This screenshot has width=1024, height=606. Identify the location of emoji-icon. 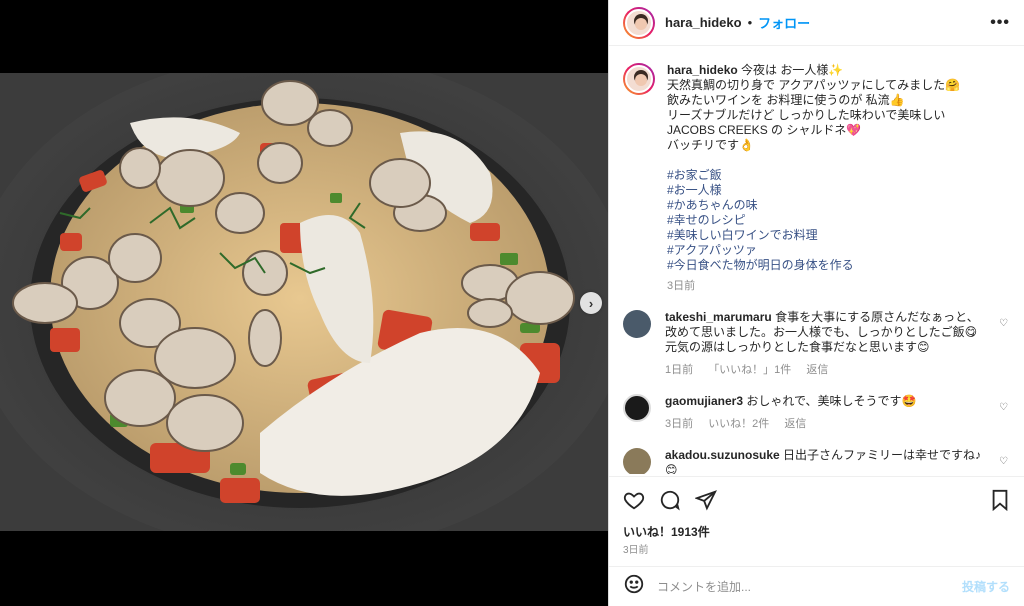
(634, 586).